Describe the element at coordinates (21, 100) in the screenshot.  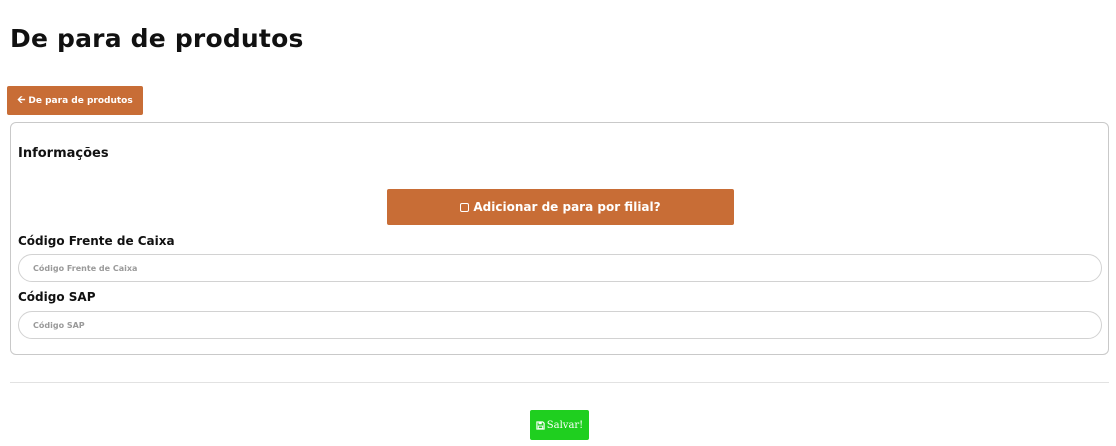
I see `arrow-left-icon: 🡨` at that location.